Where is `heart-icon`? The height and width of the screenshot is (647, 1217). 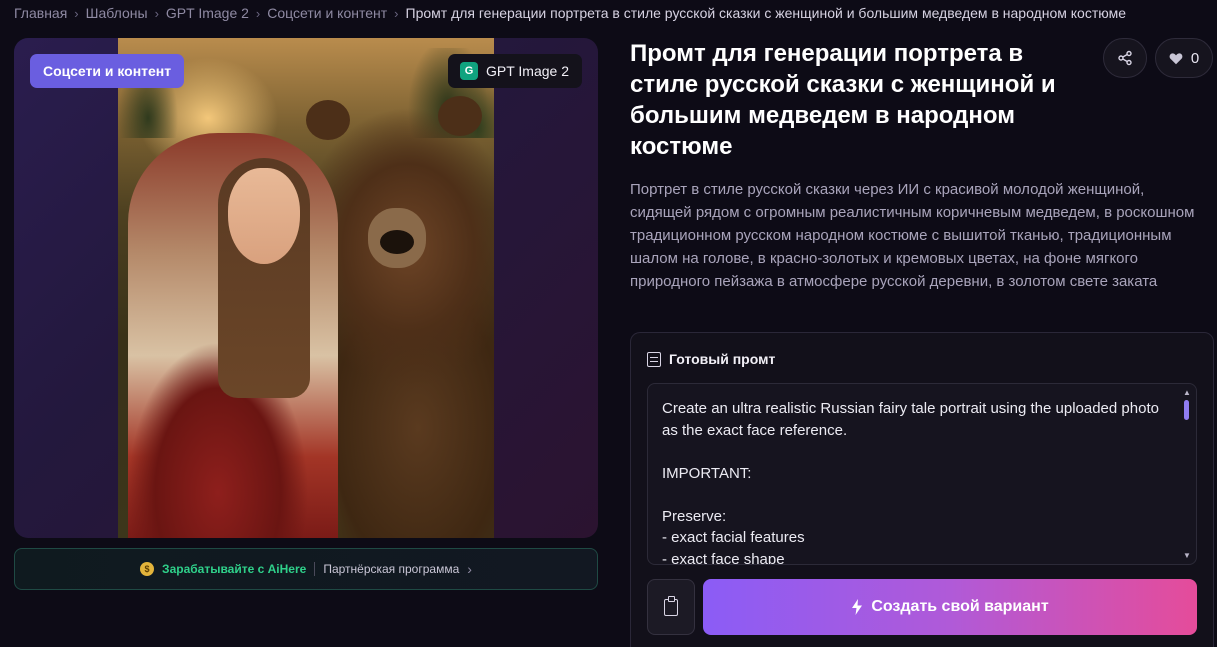
heart-icon is located at coordinates (1176, 58).